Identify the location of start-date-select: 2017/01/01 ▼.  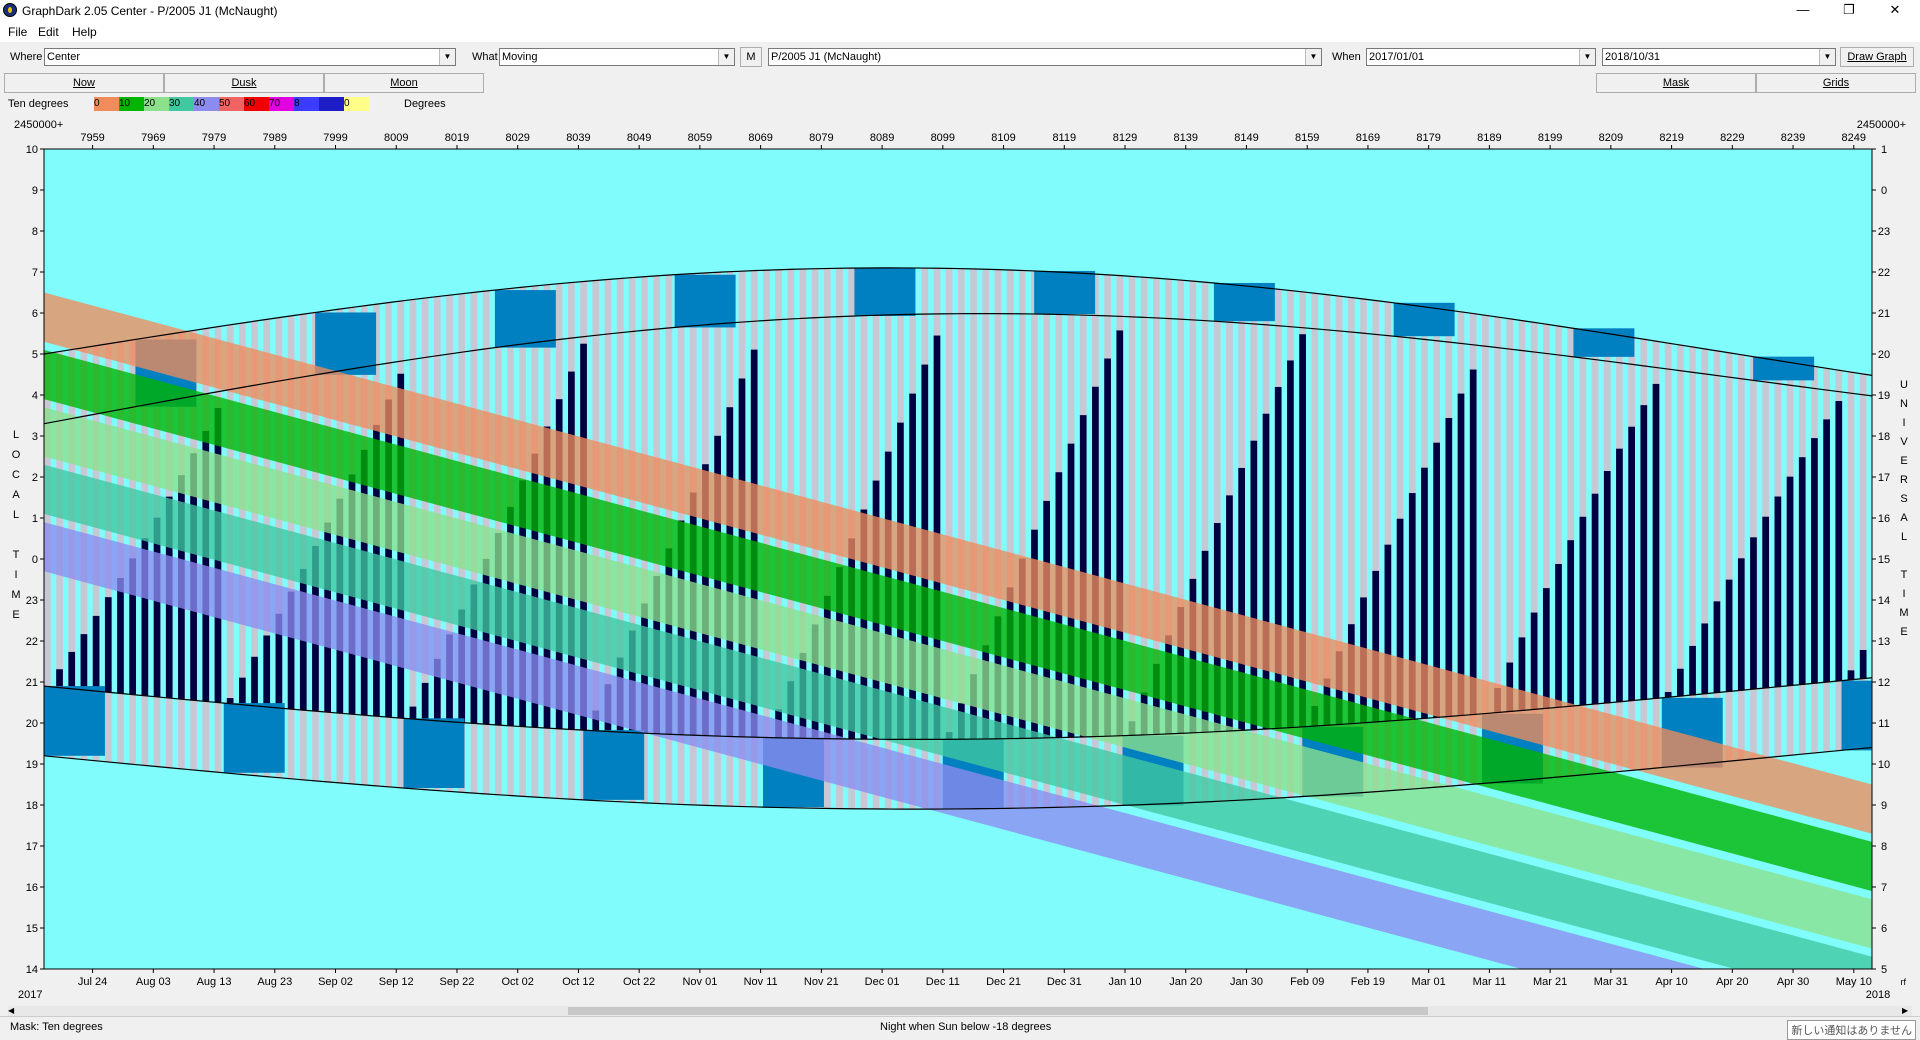
(1481, 57).